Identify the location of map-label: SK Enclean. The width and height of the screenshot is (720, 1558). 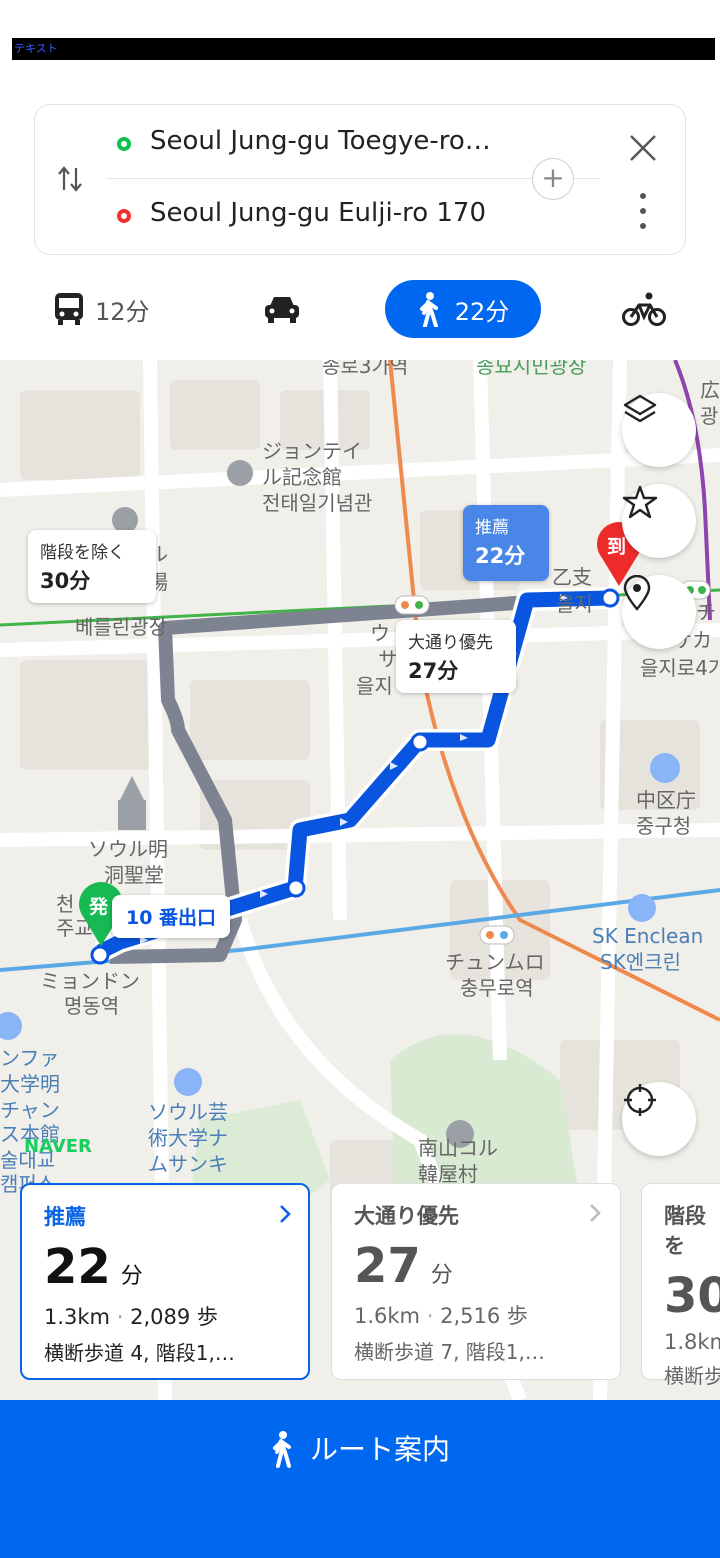
(648, 936).